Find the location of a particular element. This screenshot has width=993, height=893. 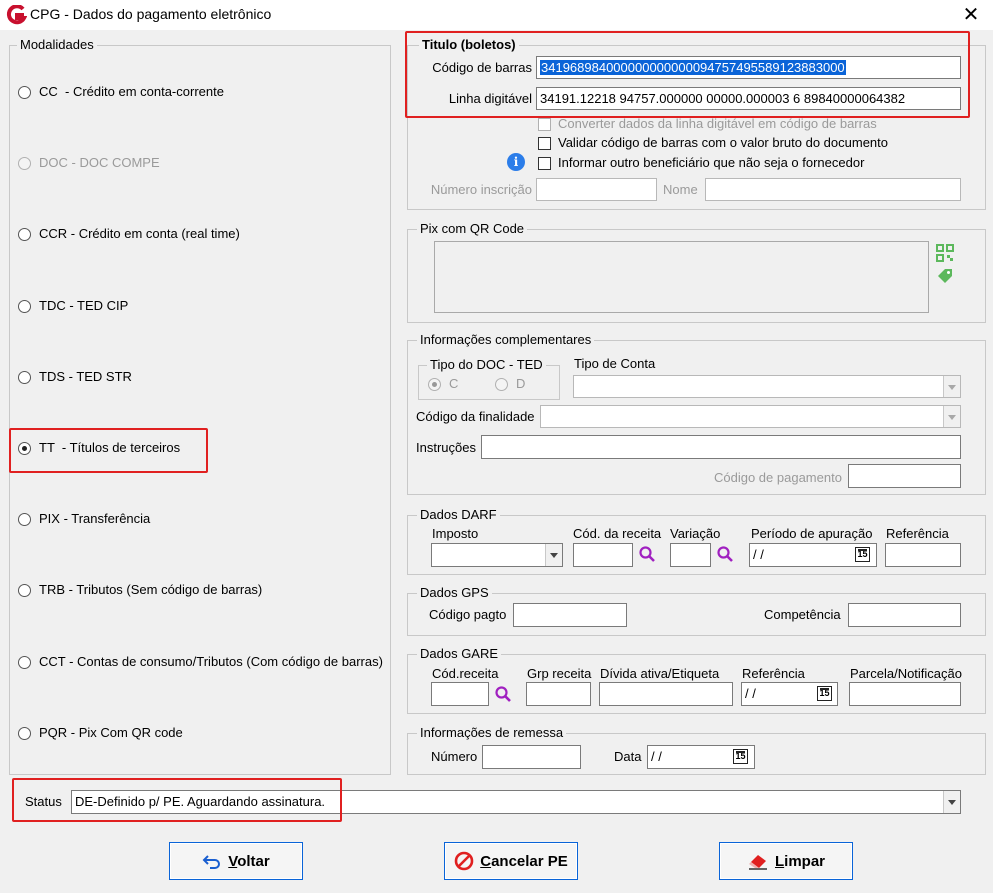

codigo-pagamento-label: Código de pagamento is located at coordinates (778, 477).